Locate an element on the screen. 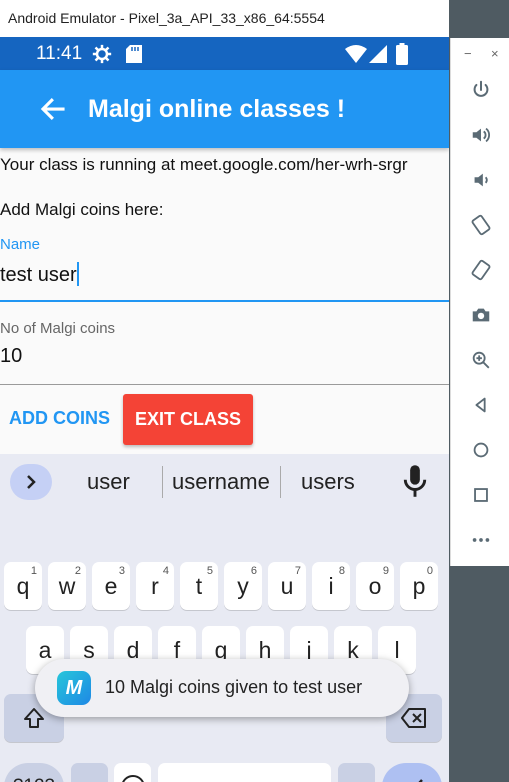  rotate-right-icon is located at coordinates (481, 270).